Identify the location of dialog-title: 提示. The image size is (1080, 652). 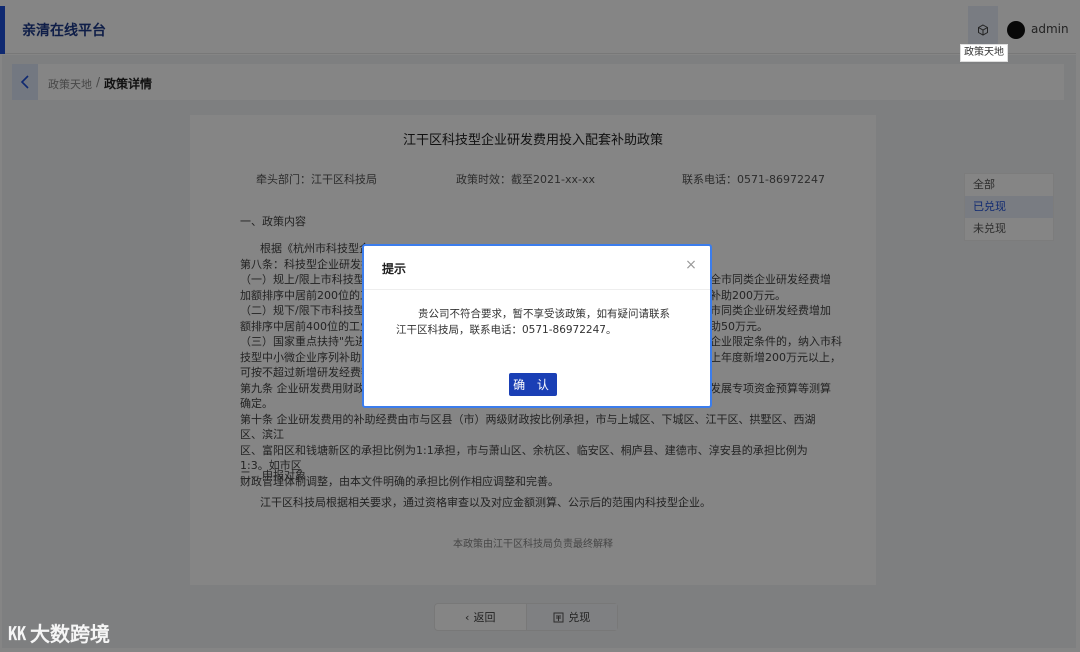
(394, 269).